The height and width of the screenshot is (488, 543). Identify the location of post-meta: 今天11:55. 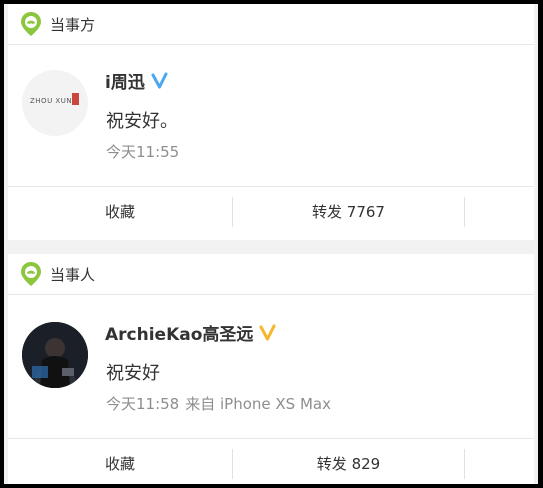
(145, 151).